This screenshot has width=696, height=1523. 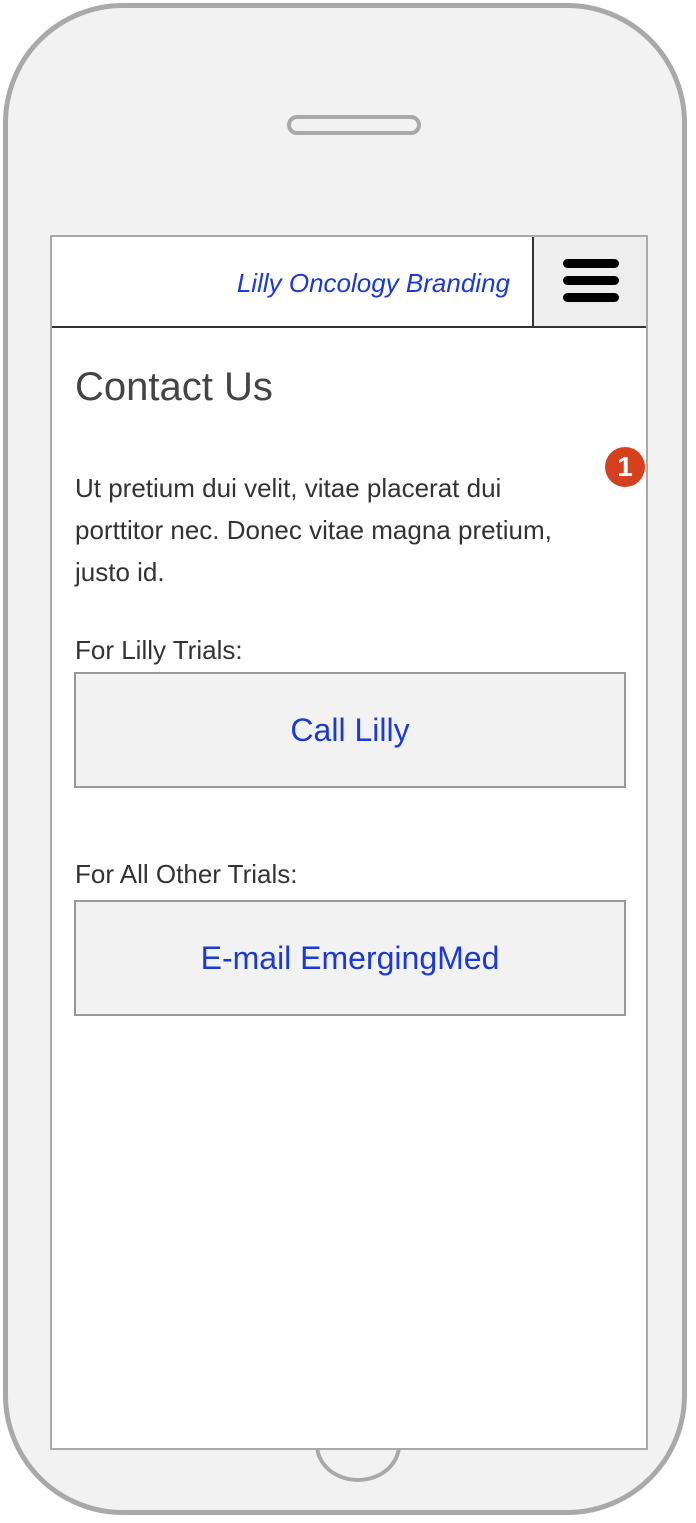 I want to click on page-title: Contact Us, so click(x=174, y=387).